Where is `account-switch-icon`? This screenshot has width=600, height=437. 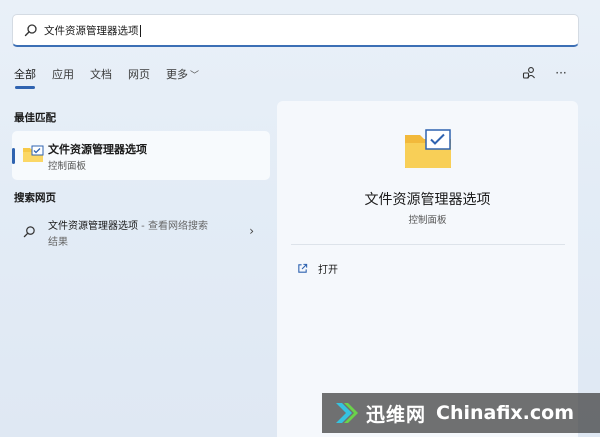 account-switch-icon is located at coordinates (529, 73).